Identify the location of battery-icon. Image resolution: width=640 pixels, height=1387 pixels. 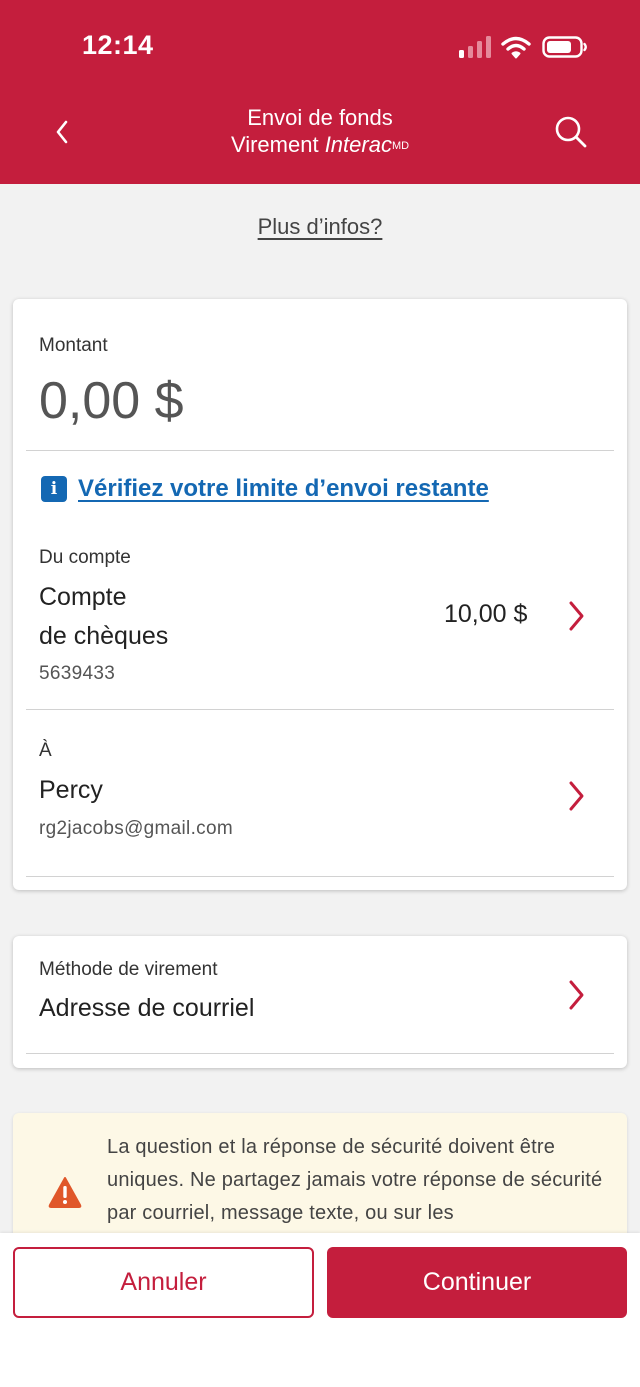
(564, 47).